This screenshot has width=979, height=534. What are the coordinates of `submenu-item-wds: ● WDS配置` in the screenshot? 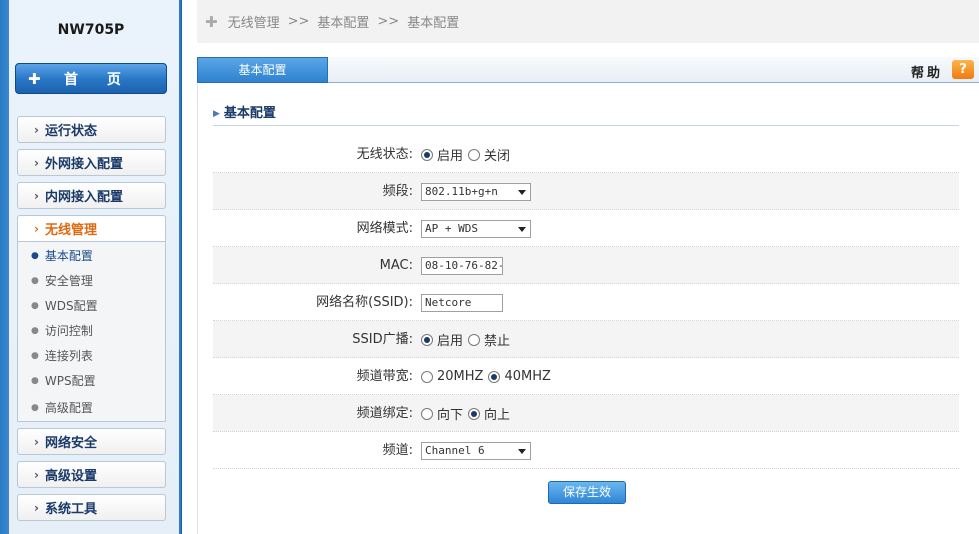 It's located at (91, 305).